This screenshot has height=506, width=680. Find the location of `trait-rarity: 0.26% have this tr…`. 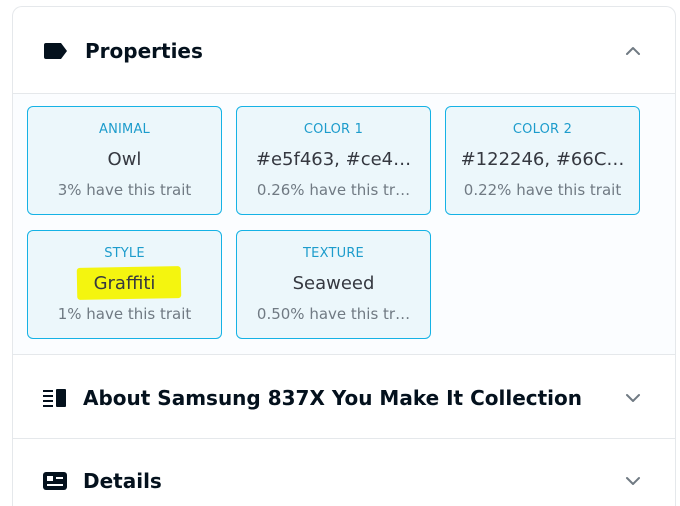

trait-rarity: 0.26% have this tr… is located at coordinates (333, 190).